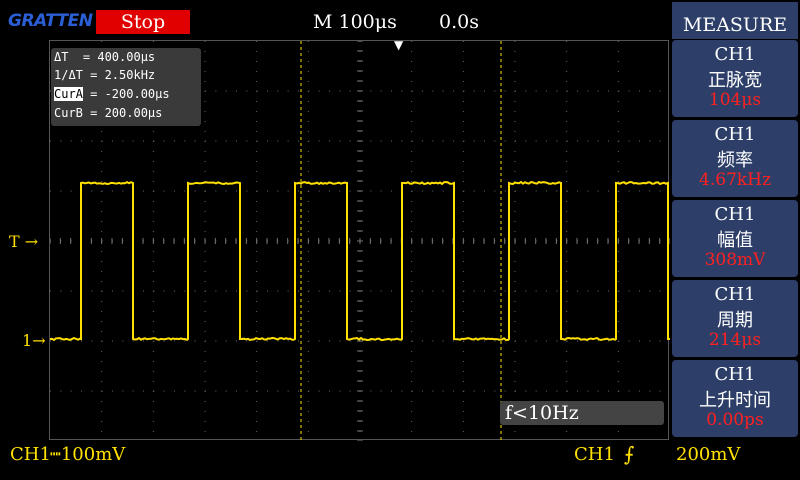 The image size is (800, 480). What do you see at coordinates (23, 241) in the screenshot?
I see `trigger-level-marker: T →` at bounding box center [23, 241].